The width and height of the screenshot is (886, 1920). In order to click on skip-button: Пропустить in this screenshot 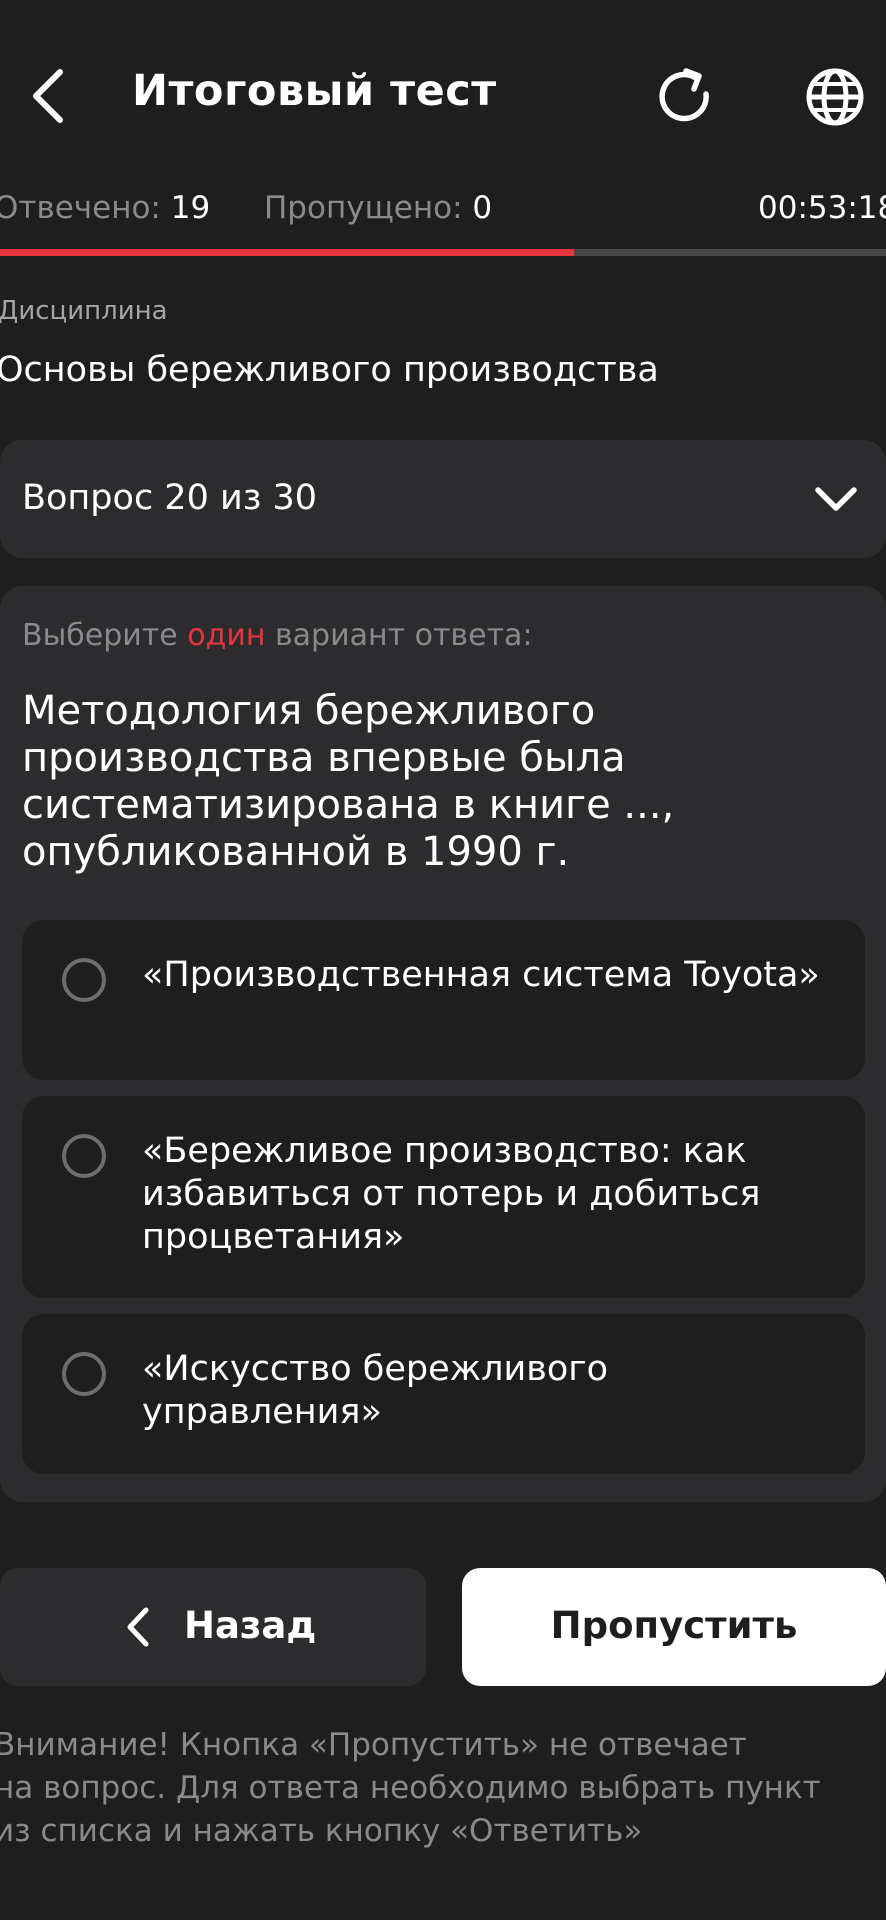, I will do `click(674, 1627)`.